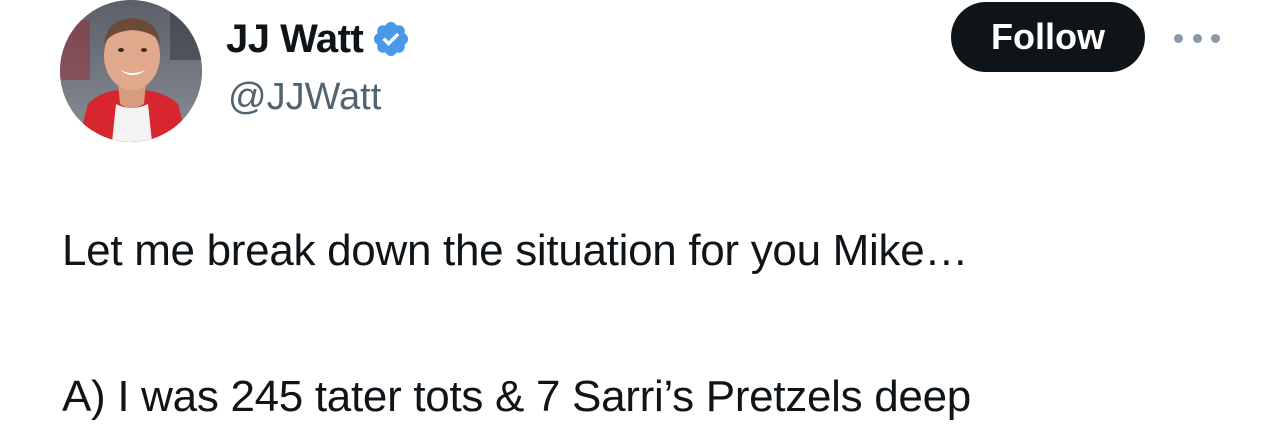 The image size is (1284, 427). Describe the element at coordinates (391, 39) in the screenshot. I see `verified-badge-icon` at that location.